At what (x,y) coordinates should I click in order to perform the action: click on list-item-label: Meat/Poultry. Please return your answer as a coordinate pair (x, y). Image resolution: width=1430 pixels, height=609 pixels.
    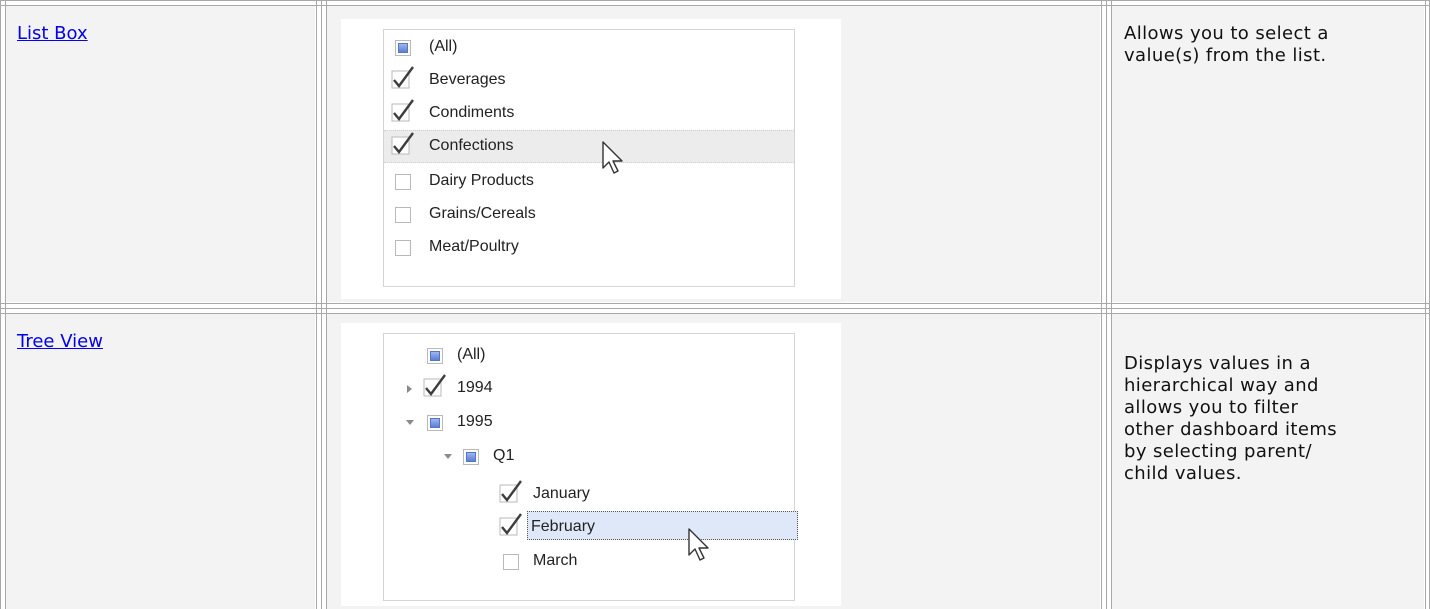
    Looking at the image, I should click on (474, 246).